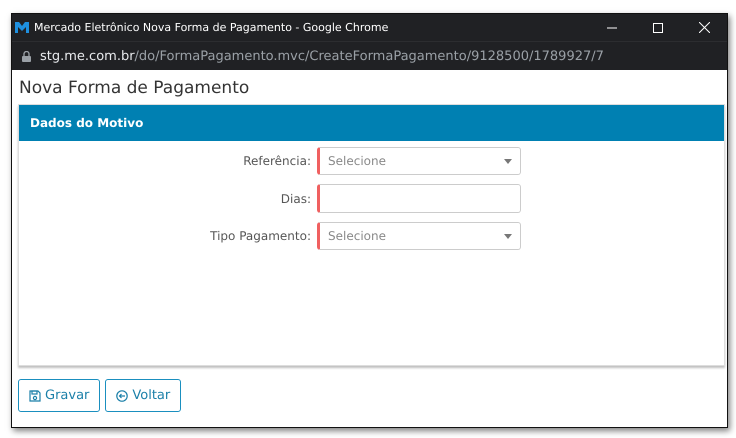  Describe the element at coordinates (260, 236) in the screenshot. I see `field-label: Tipo Pagamento:` at that location.